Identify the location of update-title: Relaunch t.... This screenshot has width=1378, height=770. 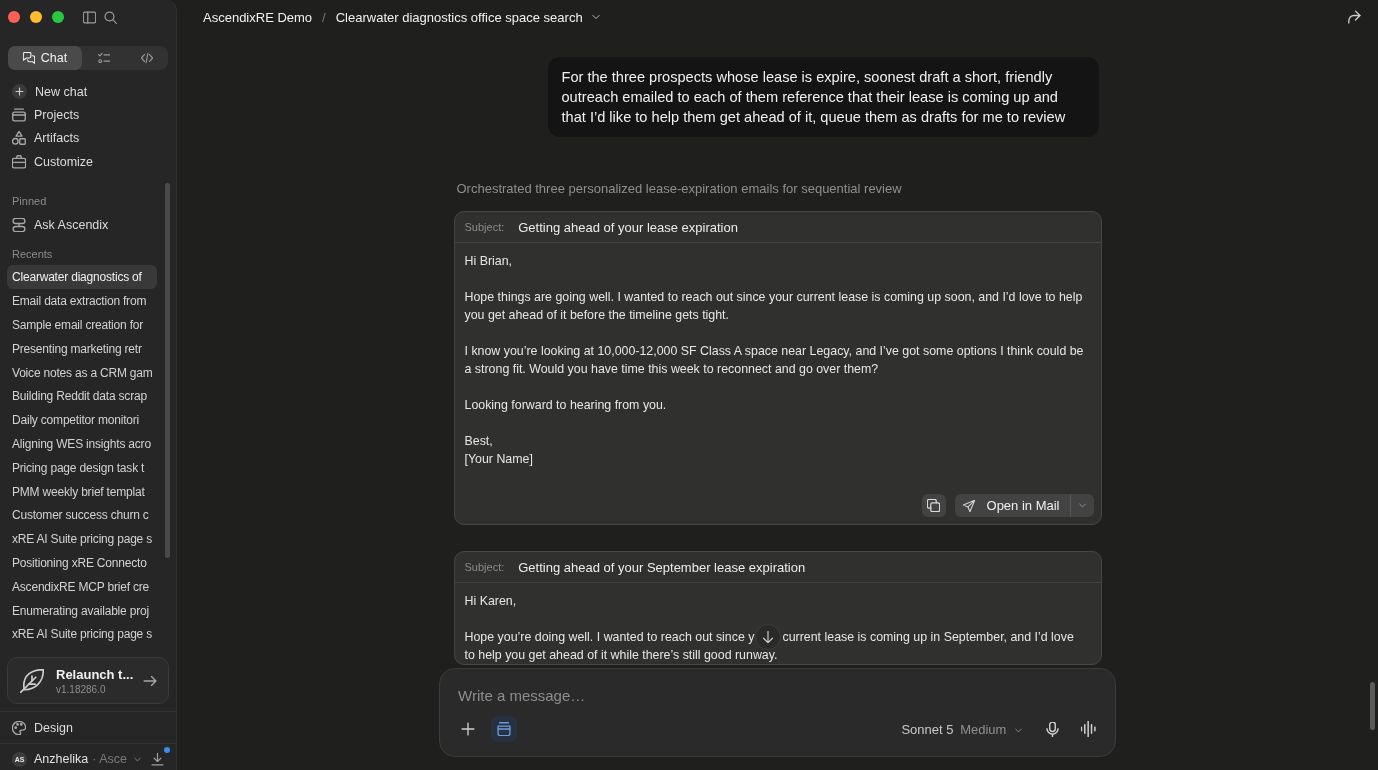
(95, 674).